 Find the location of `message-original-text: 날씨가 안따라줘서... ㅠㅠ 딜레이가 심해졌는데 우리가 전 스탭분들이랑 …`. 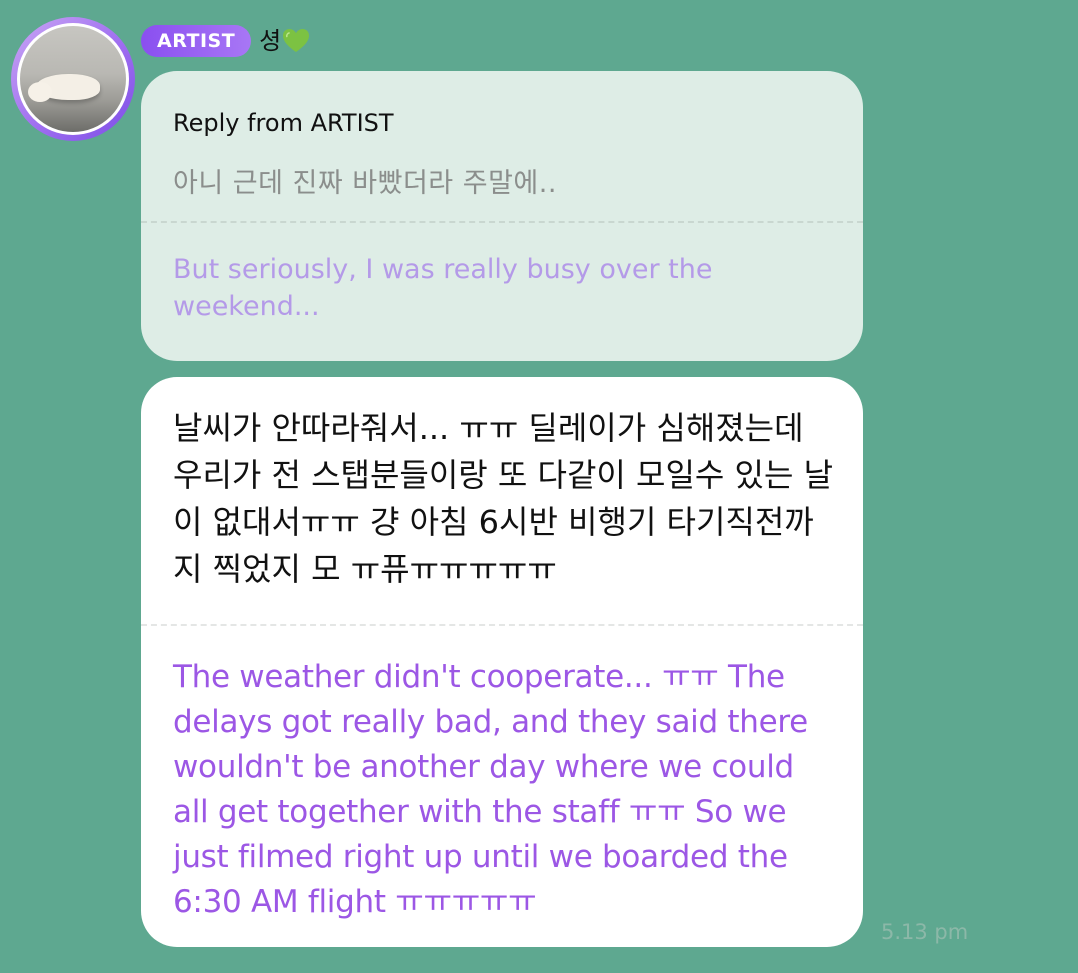

message-original-text: 날씨가 안따라줘서... ㅠㅠ 딜레이가 심해졌는데 우리가 전 스탭분들이랑 … is located at coordinates (503, 498).